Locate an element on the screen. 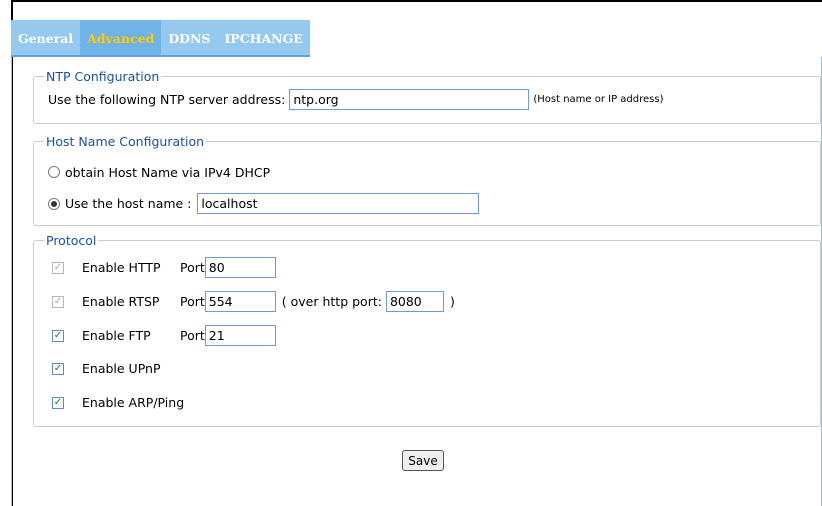 The width and height of the screenshot is (822, 506). http-row: ✓ Enable HTTP Port is located at coordinates (164, 267).